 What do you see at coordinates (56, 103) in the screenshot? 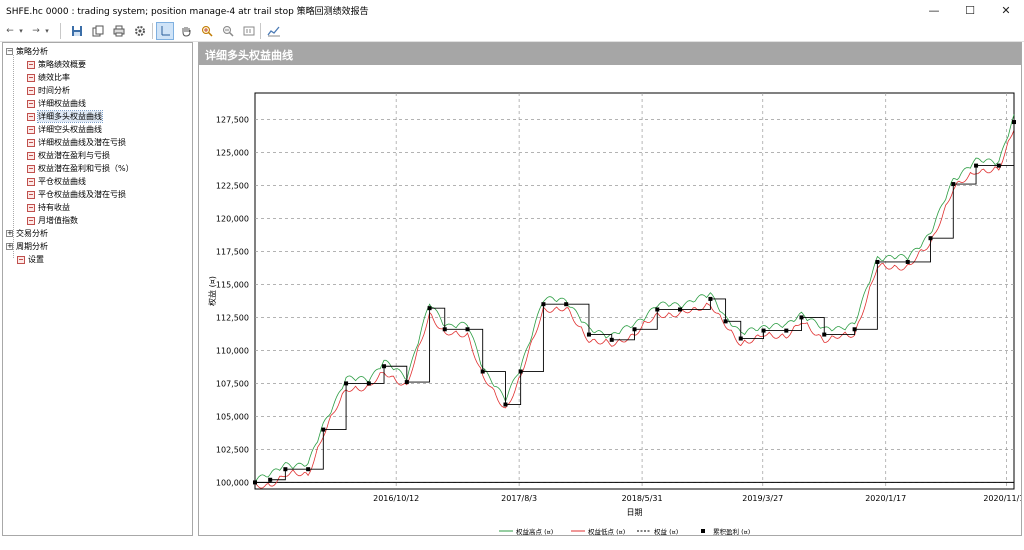
I see `tree-item: 详细权益曲线` at bounding box center [56, 103].